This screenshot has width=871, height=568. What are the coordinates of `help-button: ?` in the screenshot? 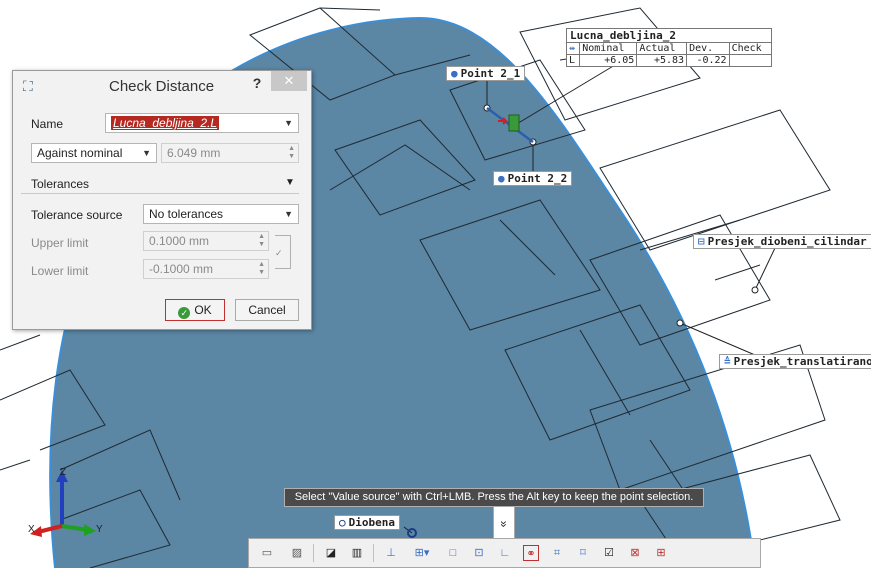 It's located at (257, 83).